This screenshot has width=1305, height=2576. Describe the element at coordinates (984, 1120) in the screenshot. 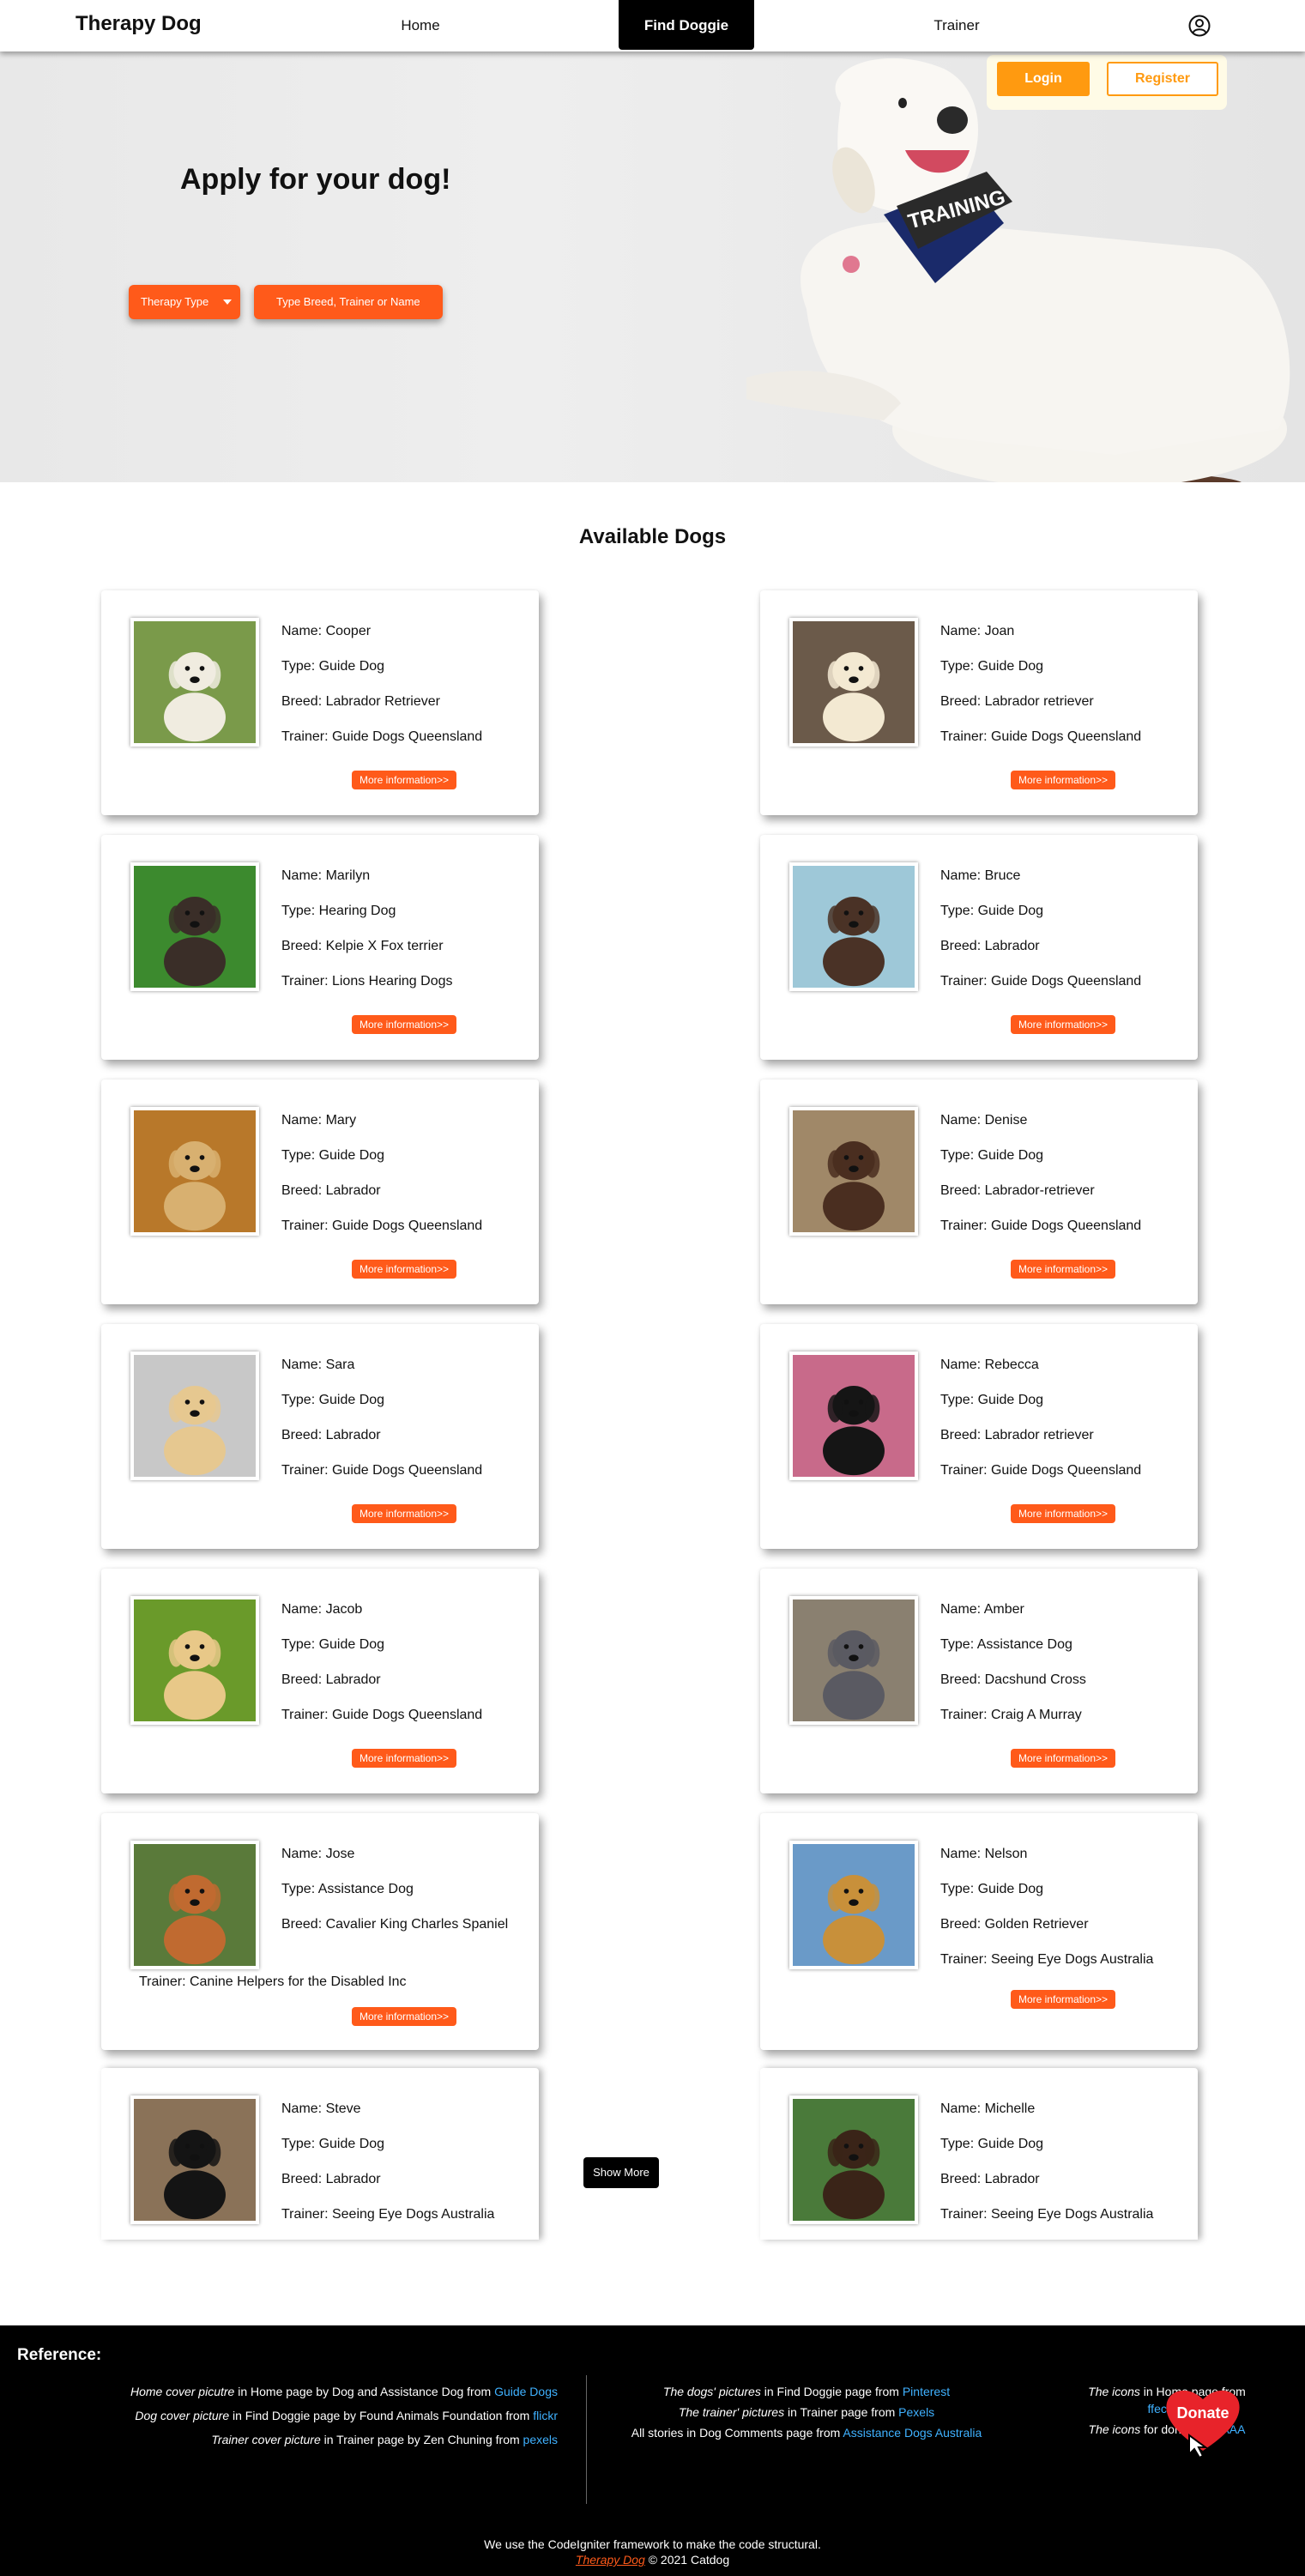

I see `dog-name: Name: Denise` at that location.